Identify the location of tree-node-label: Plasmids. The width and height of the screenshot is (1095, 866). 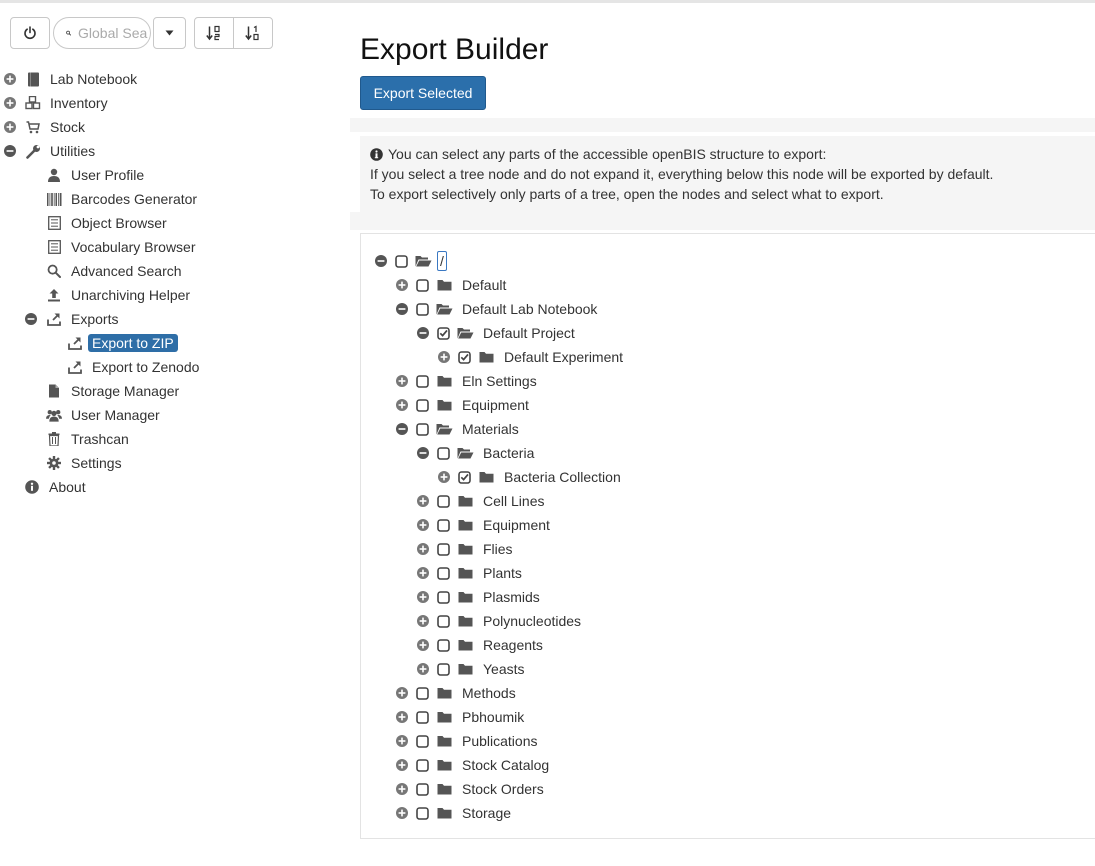
(511, 597).